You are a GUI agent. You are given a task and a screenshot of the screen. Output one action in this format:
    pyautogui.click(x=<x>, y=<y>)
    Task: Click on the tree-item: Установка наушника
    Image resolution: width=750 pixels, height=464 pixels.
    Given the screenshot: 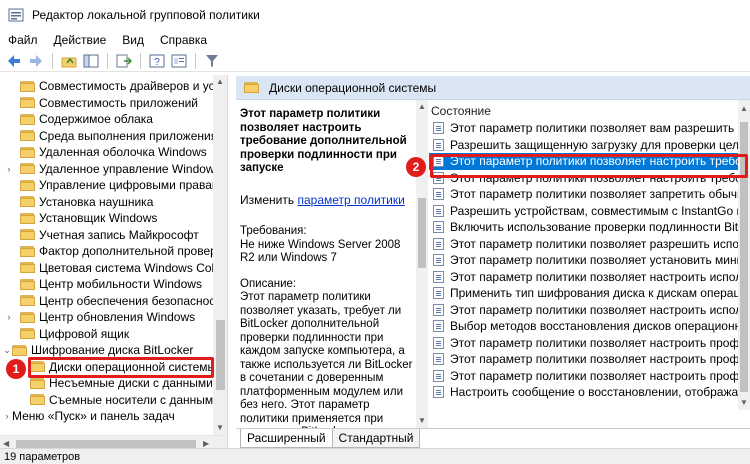 What is the action you would take?
    pyautogui.click(x=107, y=202)
    